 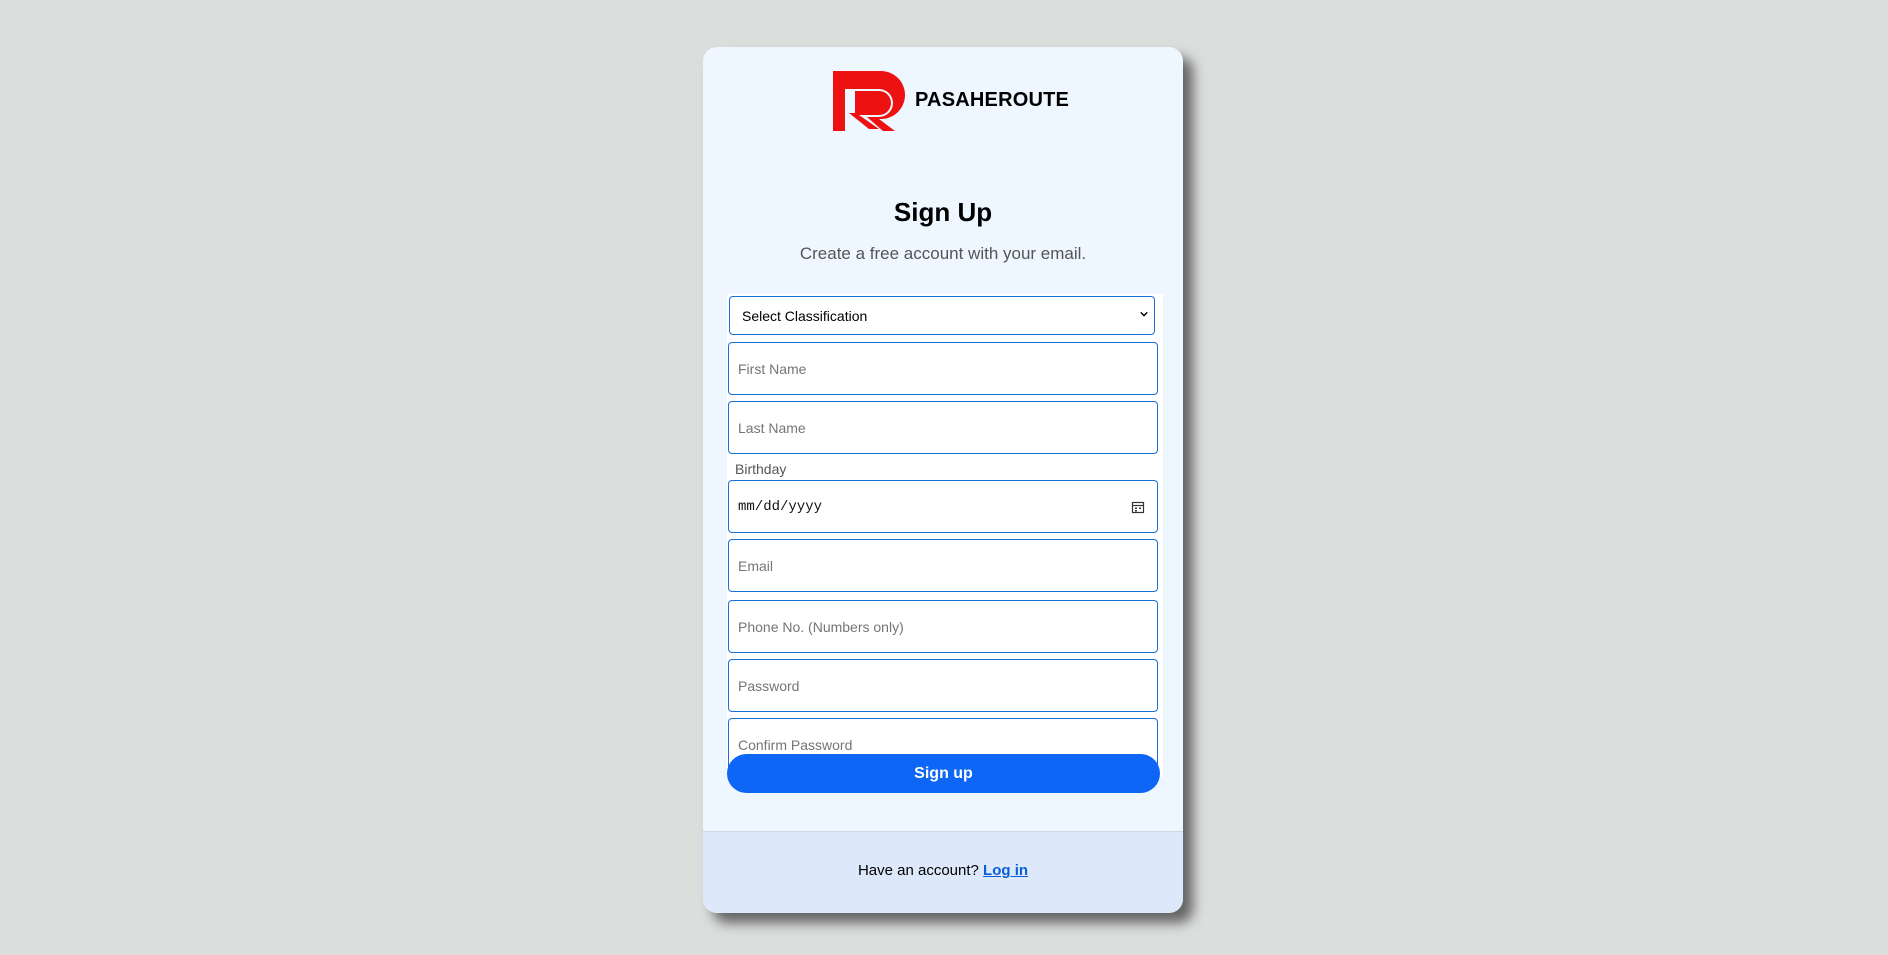 What do you see at coordinates (1144, 314) in the screenshot?
I see `chevron-down-icon` at bounding box center [1144, 314].